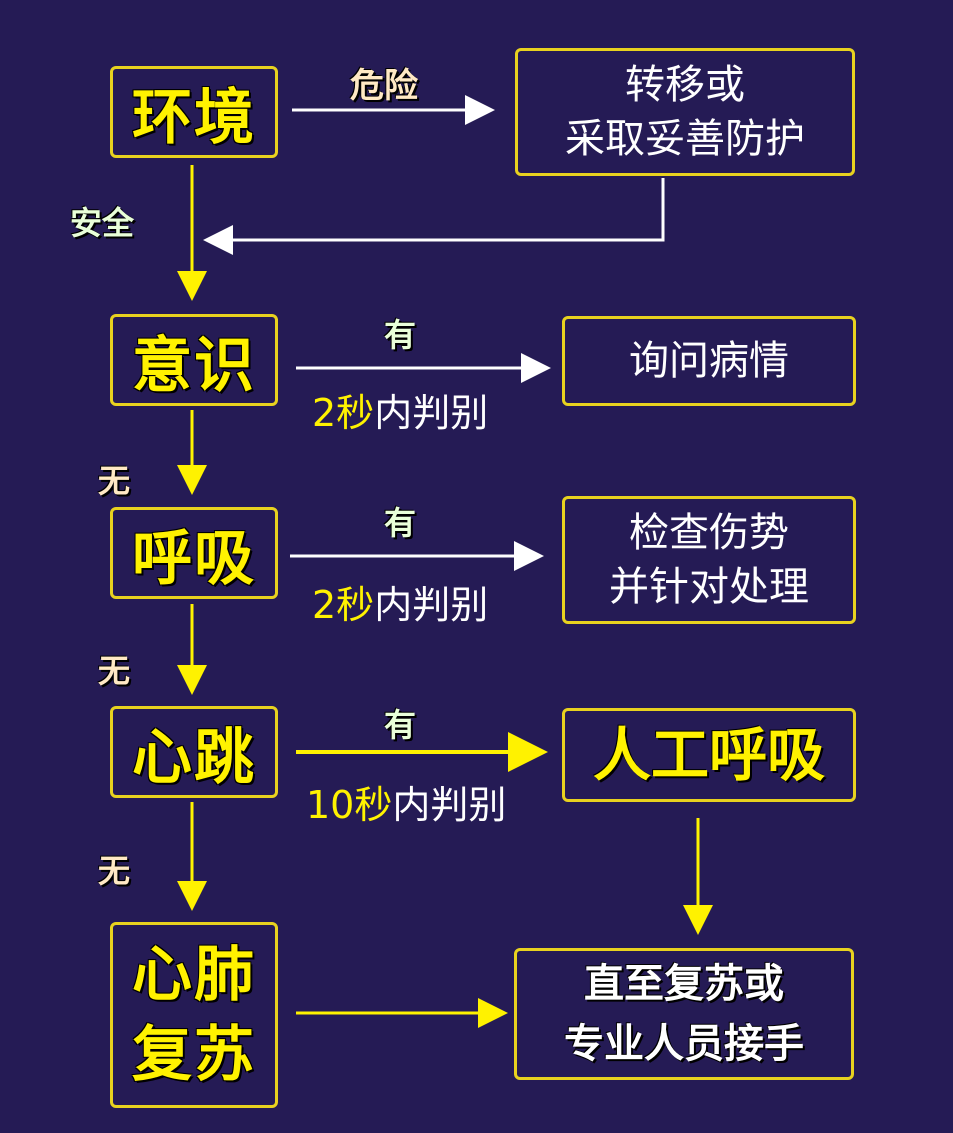 Image resolution: width=953 pixels, height=1133 pixels. Describe the element at coordinates (400, 335) in the screenshot. I see `label-yes-consciousness: 有` at that location.